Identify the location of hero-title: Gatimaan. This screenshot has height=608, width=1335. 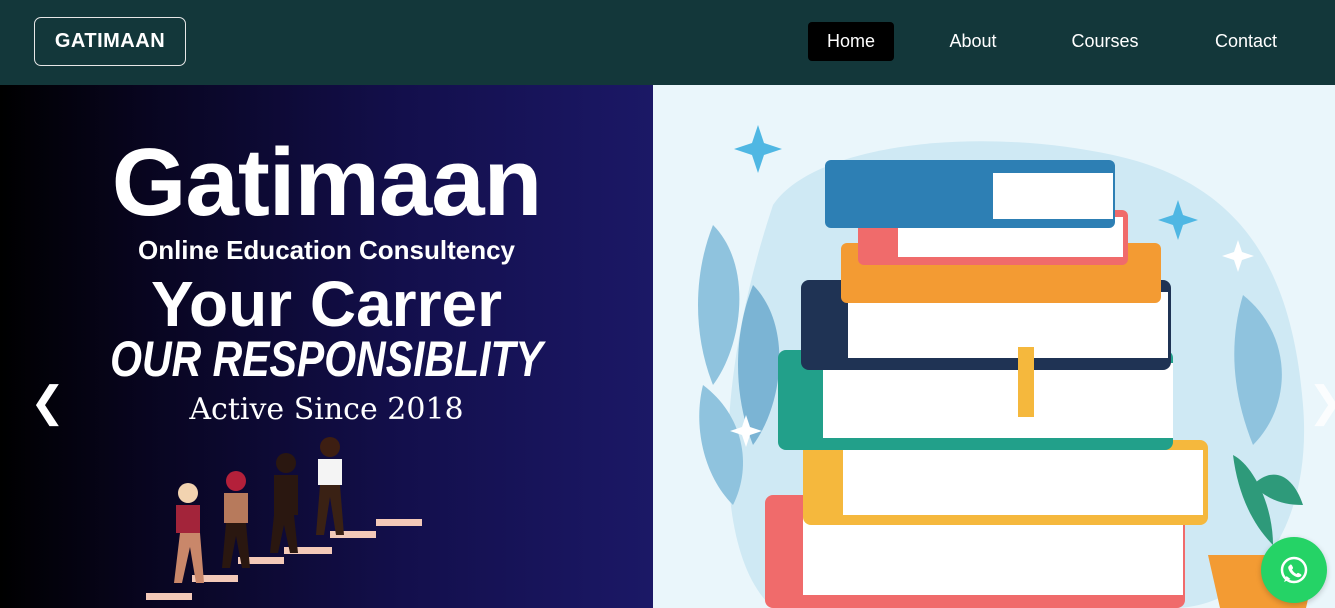
(326, 182).